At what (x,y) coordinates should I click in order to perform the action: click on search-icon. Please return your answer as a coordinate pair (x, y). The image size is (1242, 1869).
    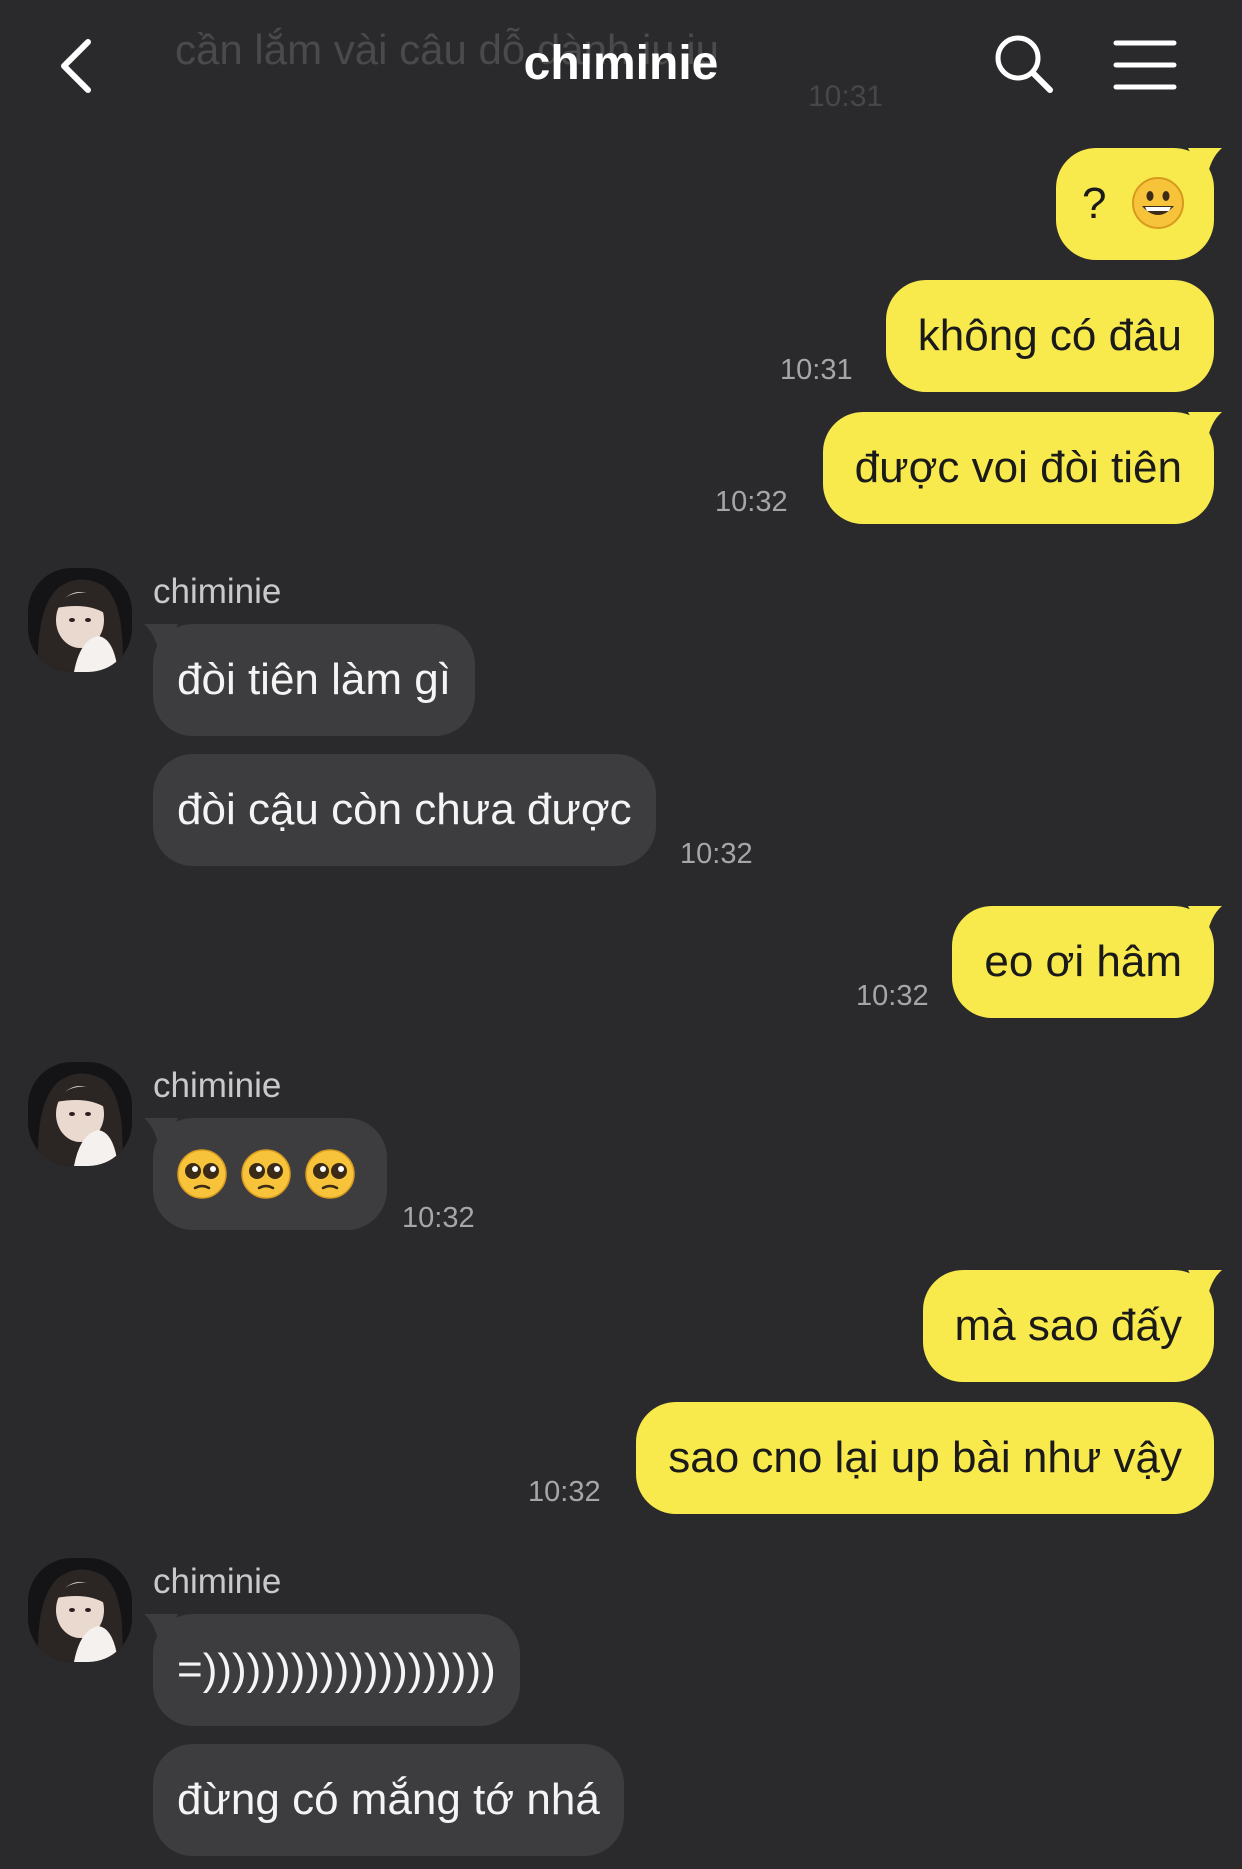
    Looking at the image, I should click on (1024, 64).